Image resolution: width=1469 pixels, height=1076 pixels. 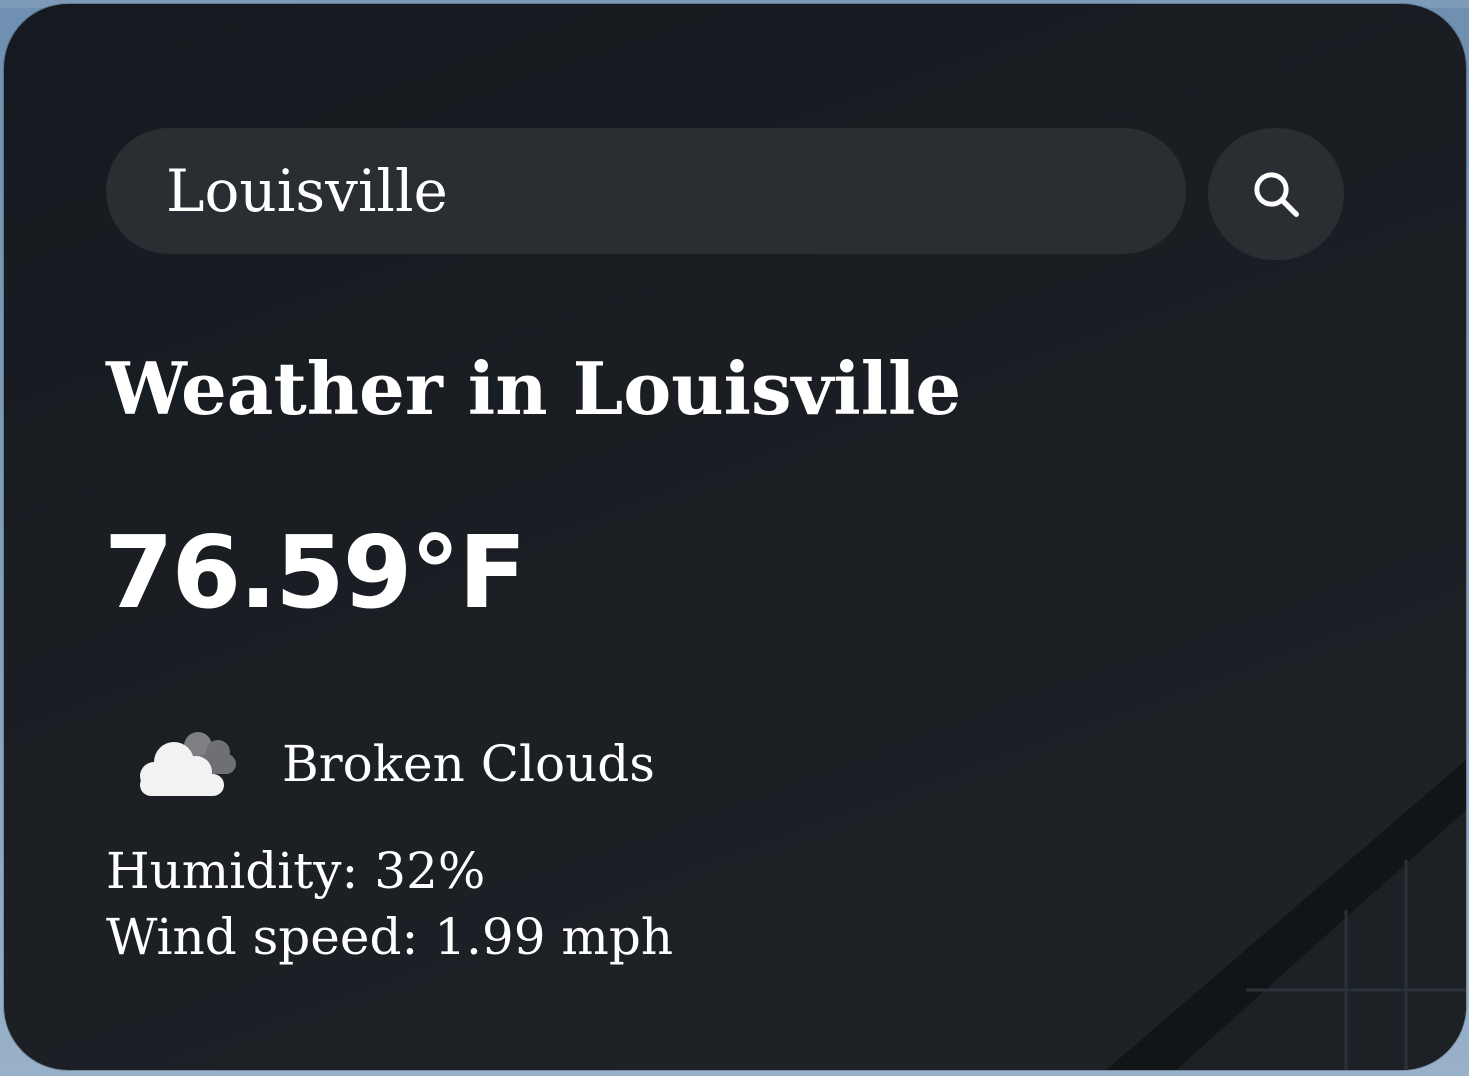 I want to click on search-input, so click(x=656, y=191).